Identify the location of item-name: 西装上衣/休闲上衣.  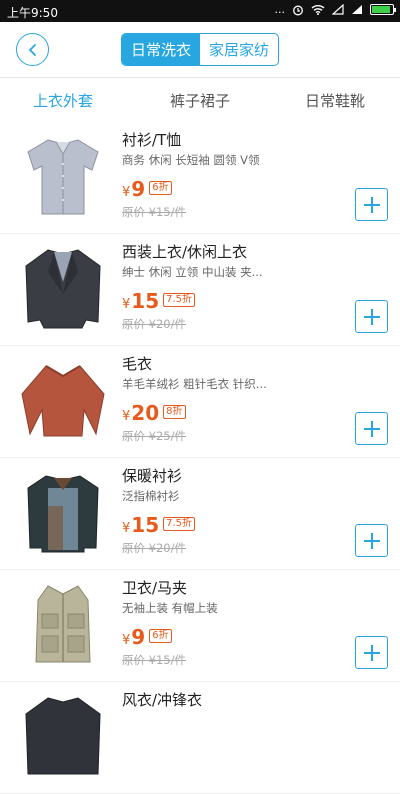
(185, 252).